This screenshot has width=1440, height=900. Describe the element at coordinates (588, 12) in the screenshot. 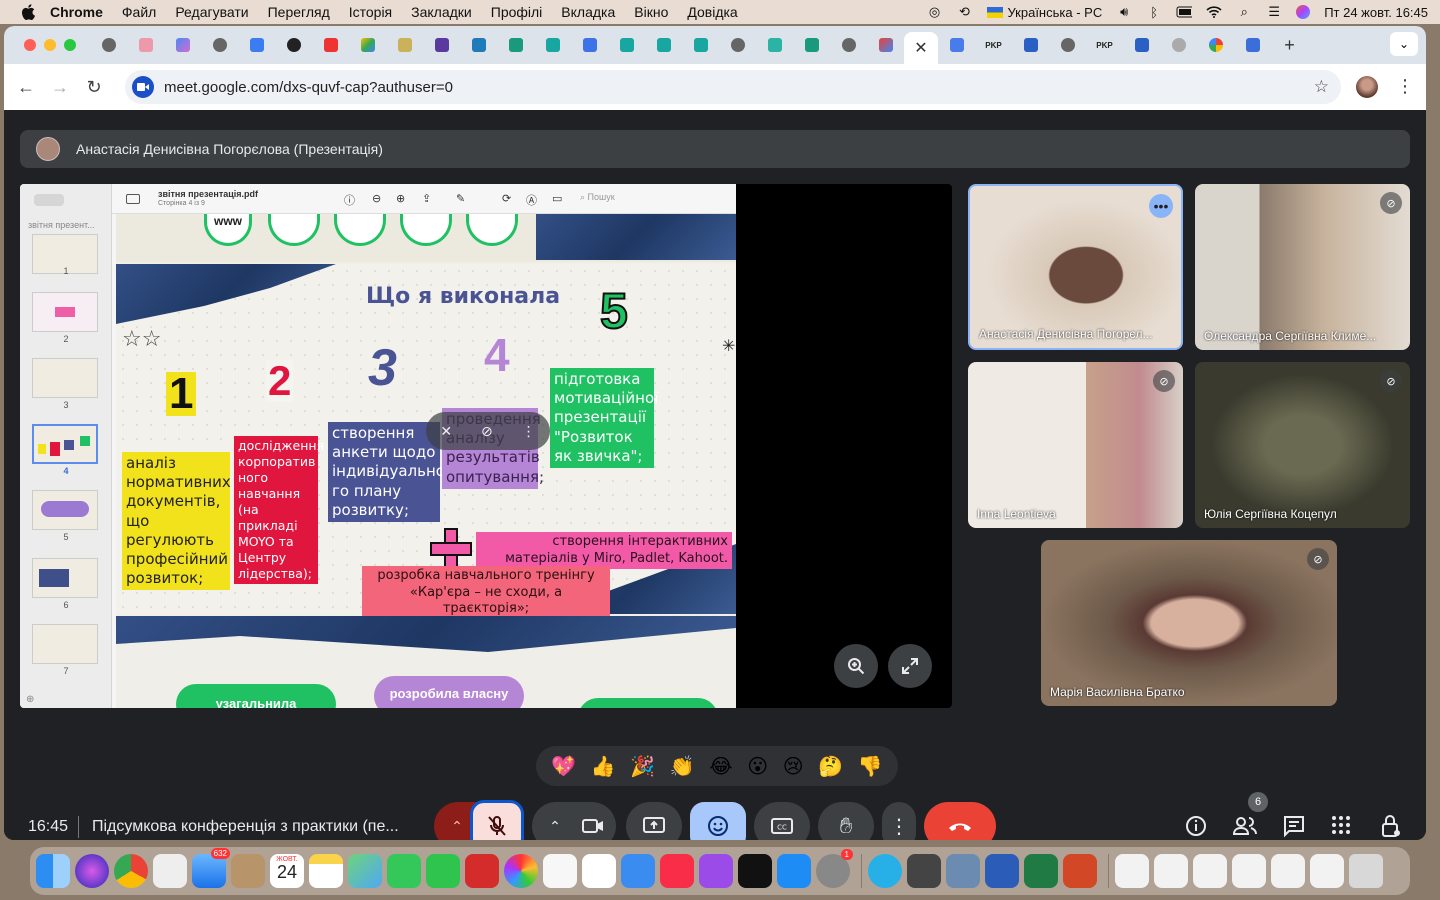

I see `menu-tab: Вкладка` at that location.